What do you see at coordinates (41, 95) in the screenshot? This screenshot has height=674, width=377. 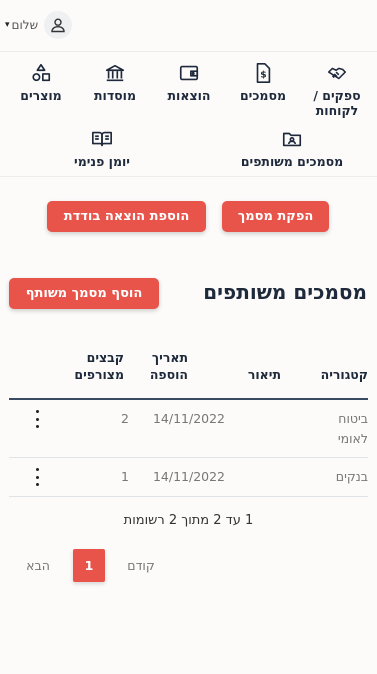 I see `nav-label-products: מוצרים` at bounding box center [41, 95].